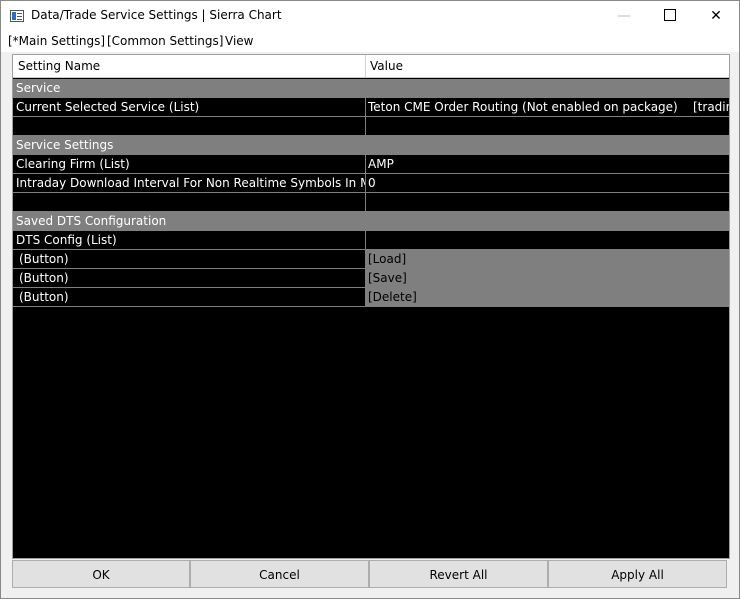 The width and height of the screenshot is (740, 599). I want to click on delete-button: [Delete], so click(547, 297).